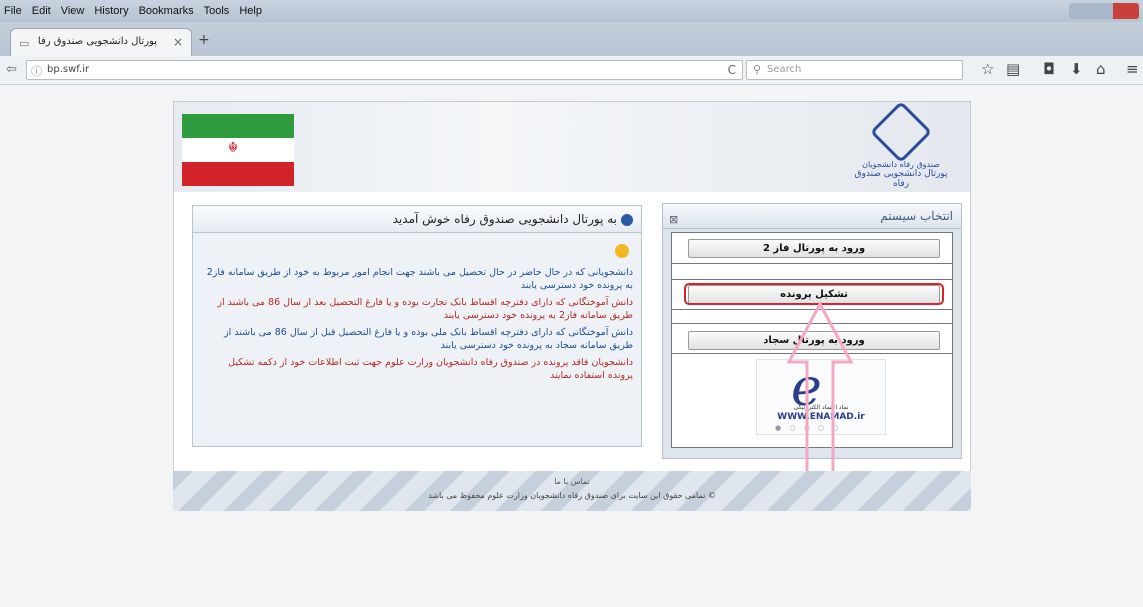 This screenshot has width=1143, height=607. What do you see at coordinates (571, 39) in the screenshot?
I see `tab-bar: ▭ پورتال دانشجویی صندوق رفاه × +` at bounding box center [571, 39].